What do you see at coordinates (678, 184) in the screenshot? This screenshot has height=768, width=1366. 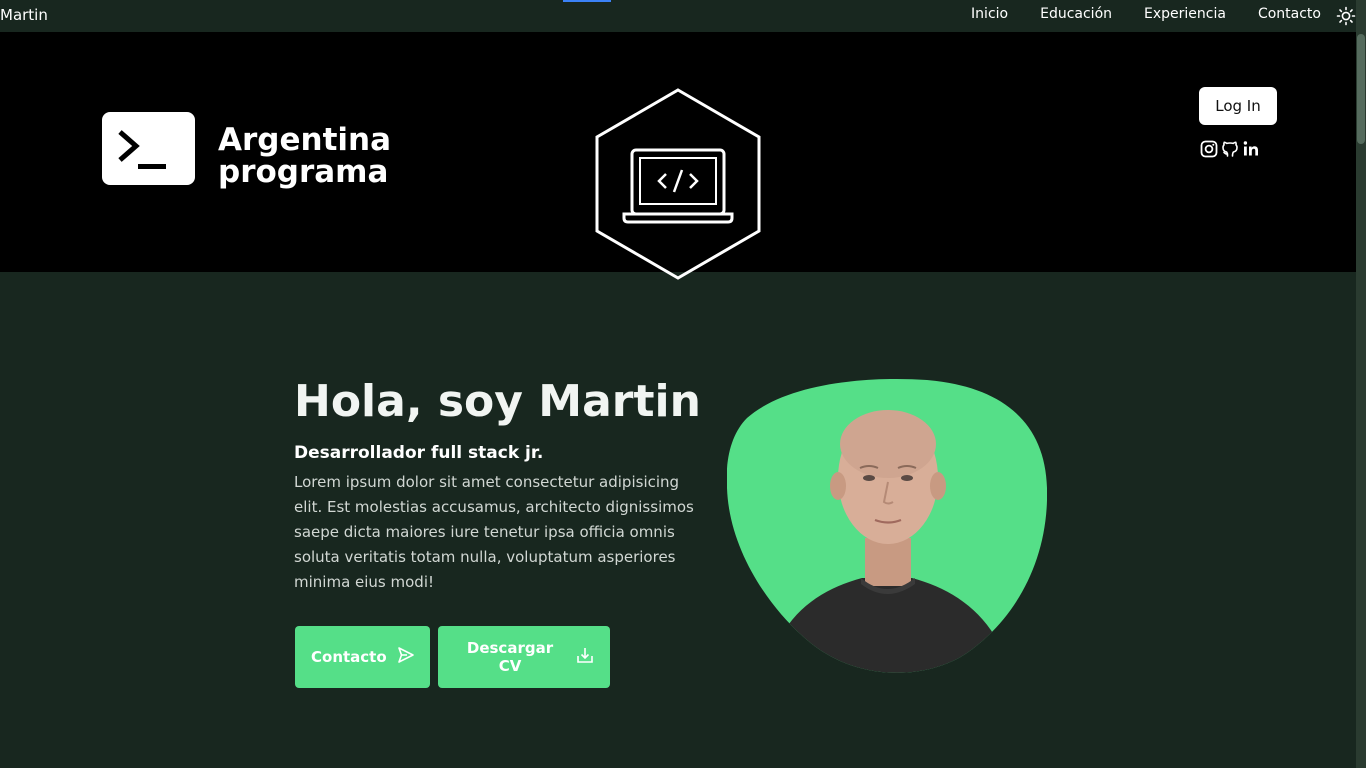 I see `laptop-code-icon` at bounding box center [678, 184].